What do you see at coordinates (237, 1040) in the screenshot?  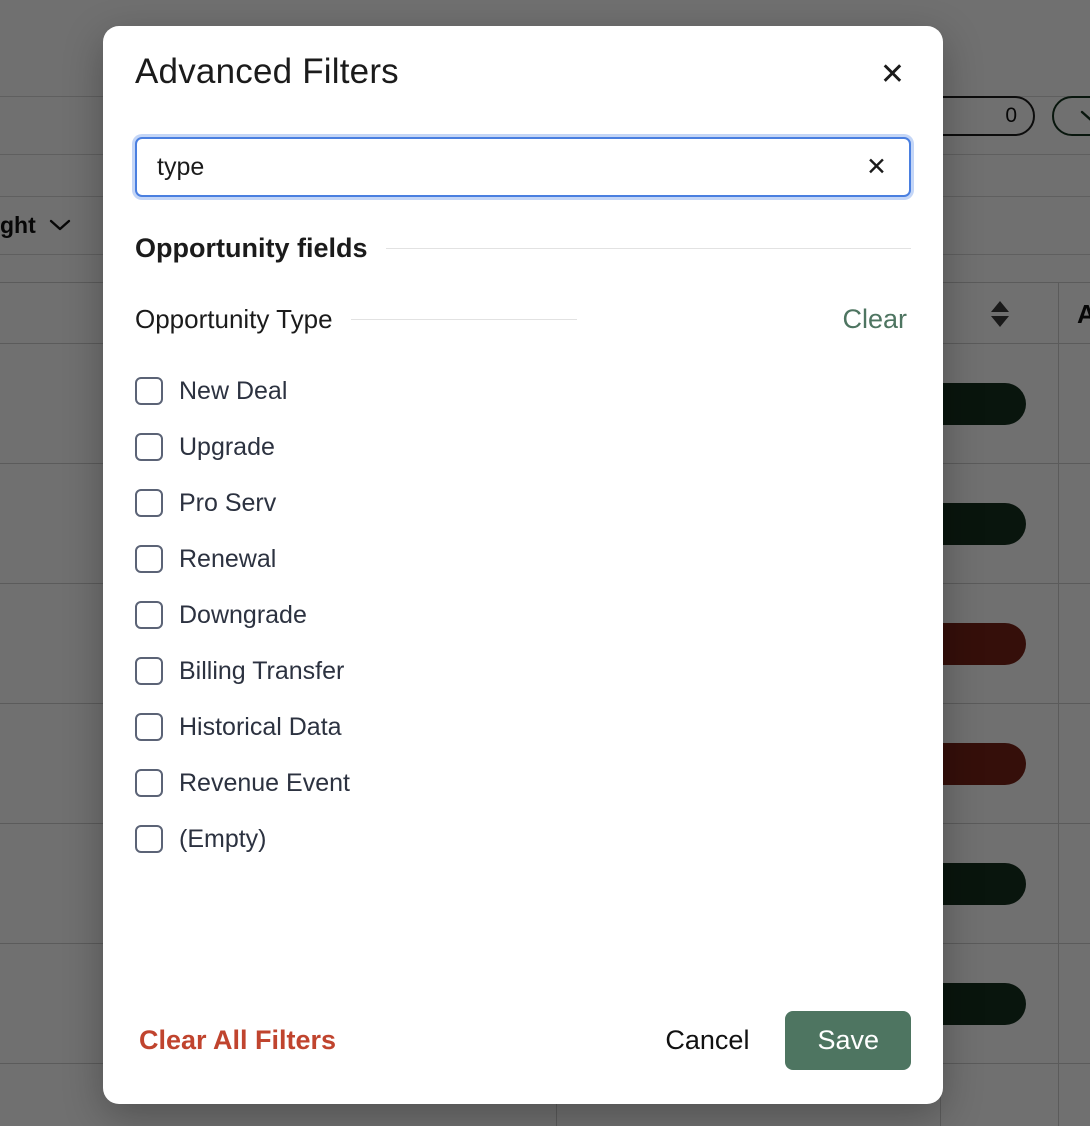 I see `clear-all-filters-button: Clear All Filters` at bounding box center [237, 1040].